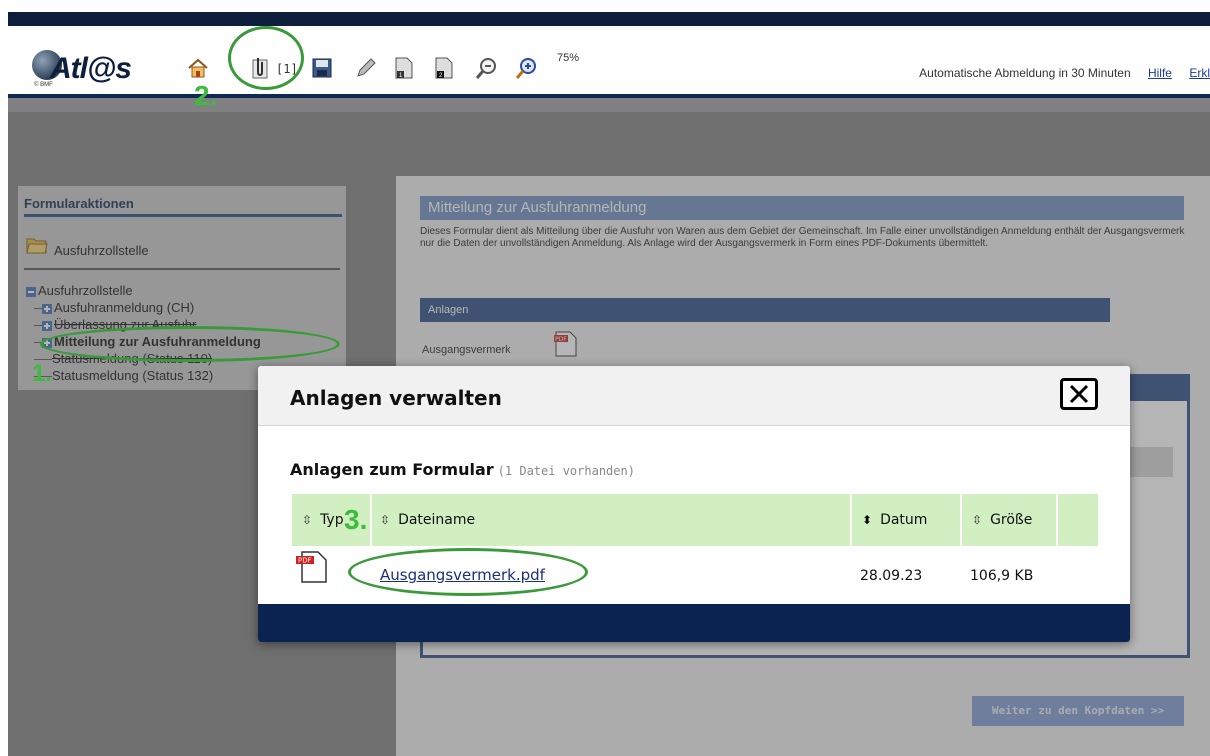  Describe the element at coordinates (198, 68) in the screenshot. I see `home-icon` at that location.